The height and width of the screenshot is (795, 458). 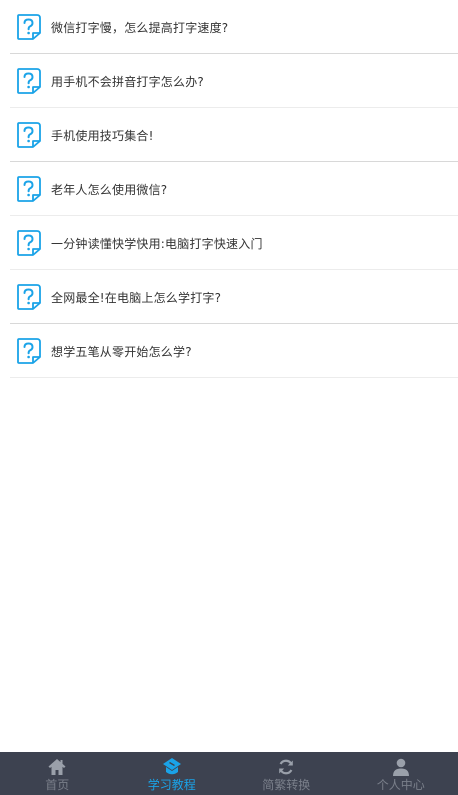 I want to click on tab-tutorials: 学习教程, so click(x=172, y=773).